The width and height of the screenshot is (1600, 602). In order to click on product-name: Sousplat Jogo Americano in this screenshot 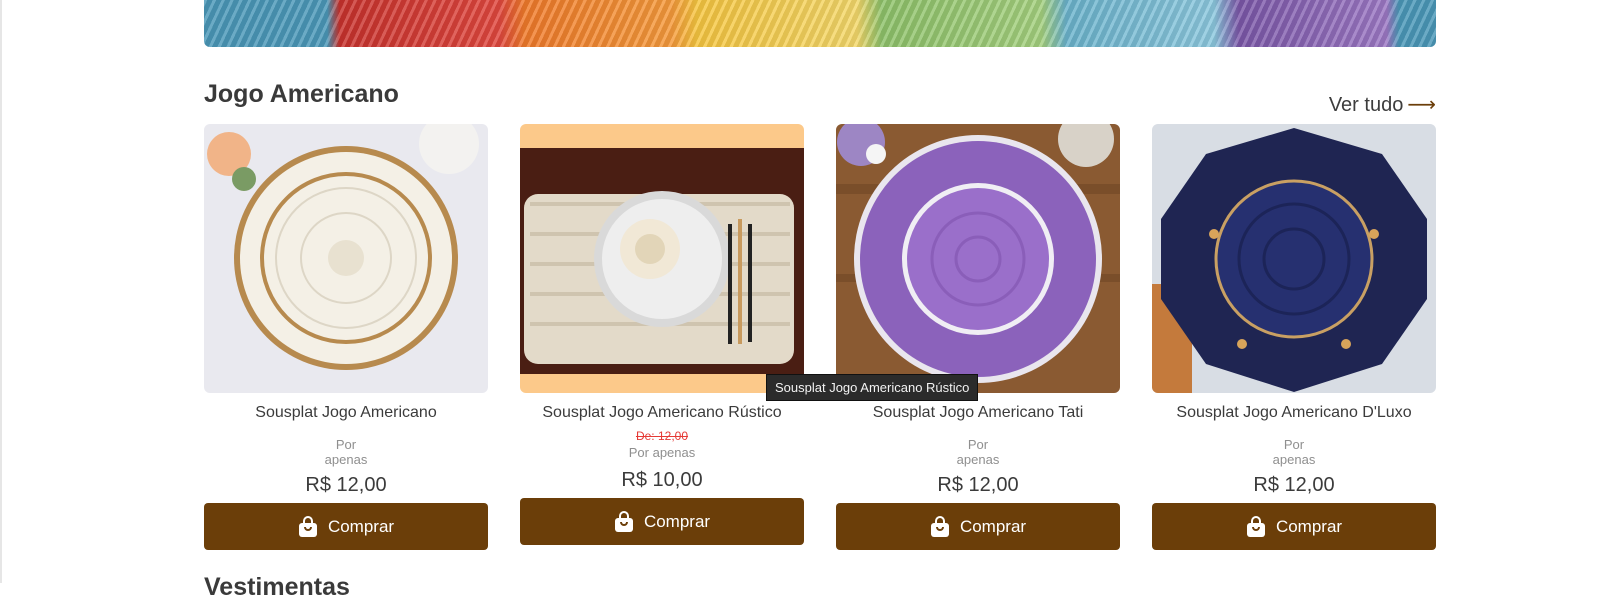, I will do `click(346, 413)`.